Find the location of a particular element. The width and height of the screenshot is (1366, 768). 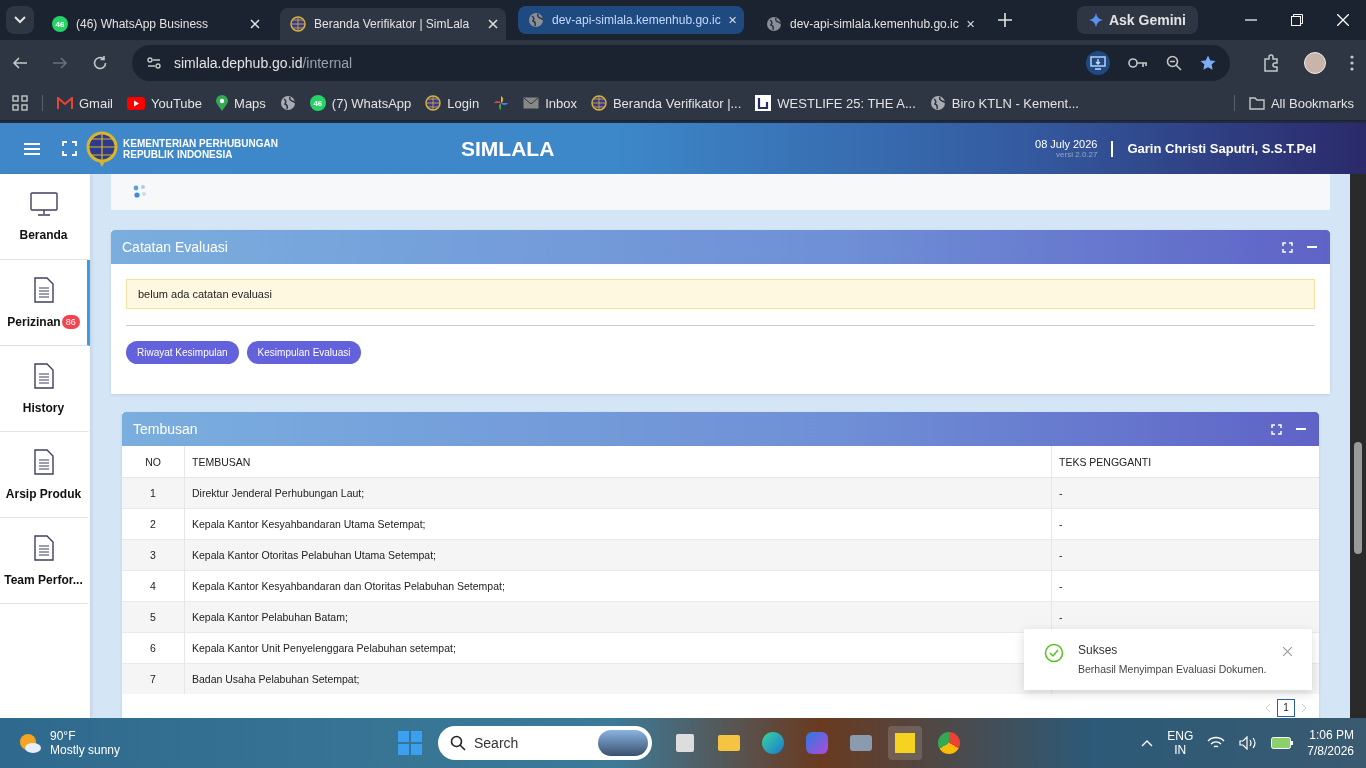

bookmark: YouTube is located at coordinates (164, 103).